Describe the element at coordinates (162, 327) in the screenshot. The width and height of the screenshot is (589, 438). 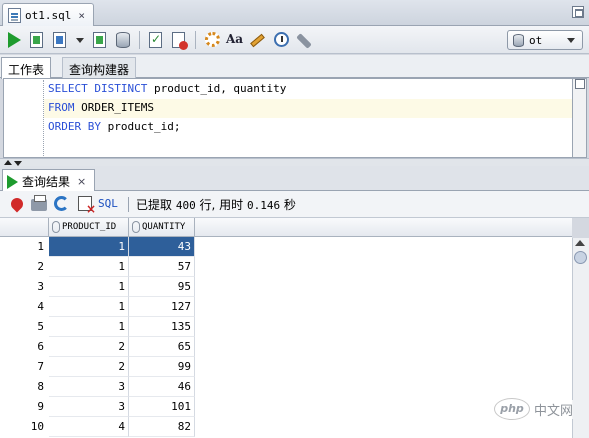
I see `cell-quantity: 135` at that location.